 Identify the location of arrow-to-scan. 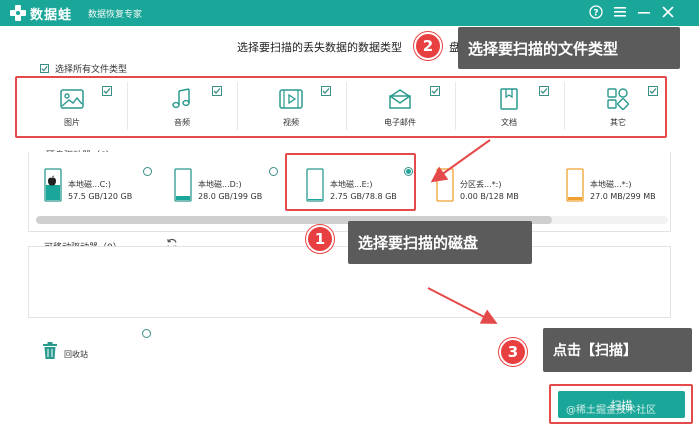
(462, 305).